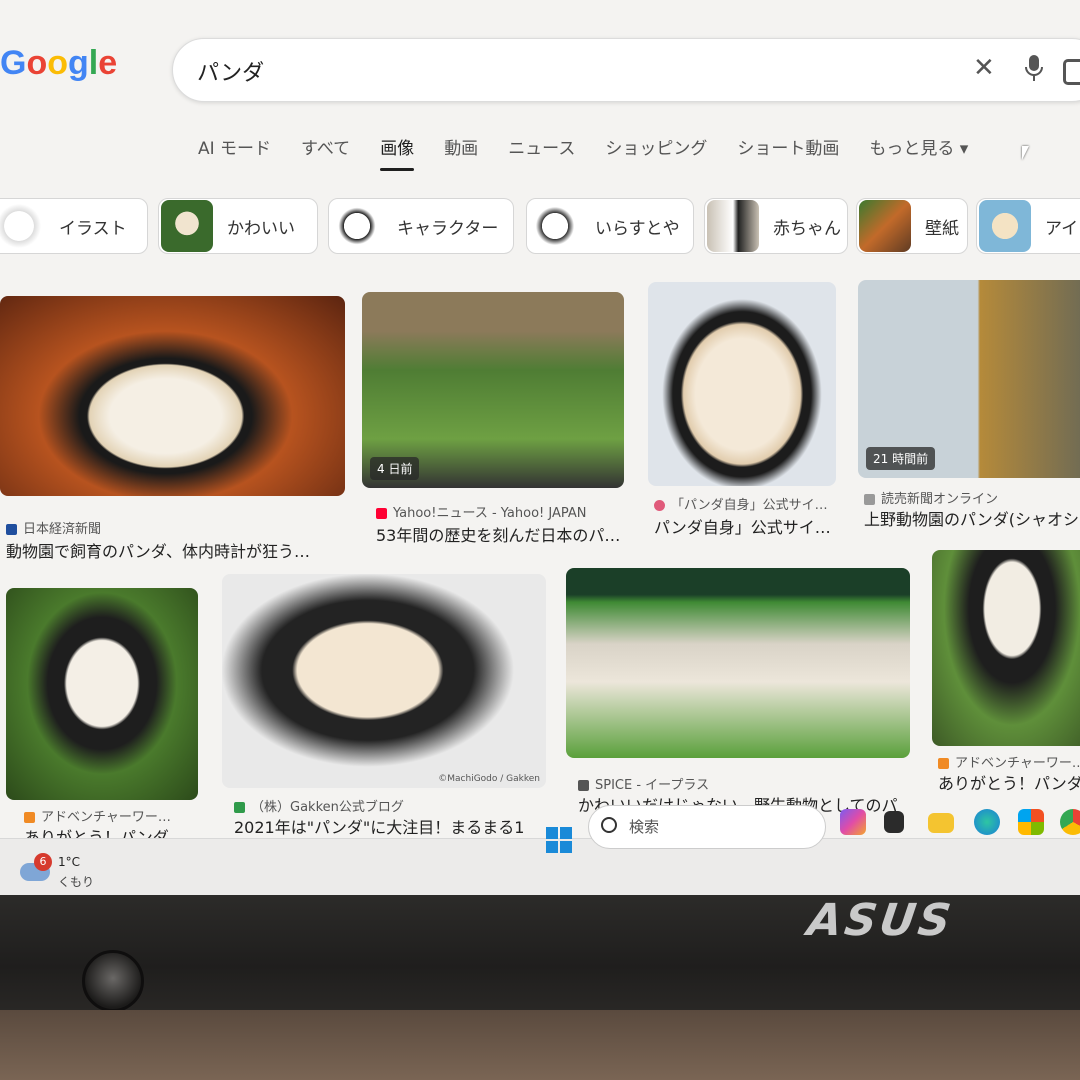 This screenshot has width=1080, height=1080. Describe the element at coordinates (807, 228) in the screenshot. I see `chip-label: 赤ちゃん` at that location.